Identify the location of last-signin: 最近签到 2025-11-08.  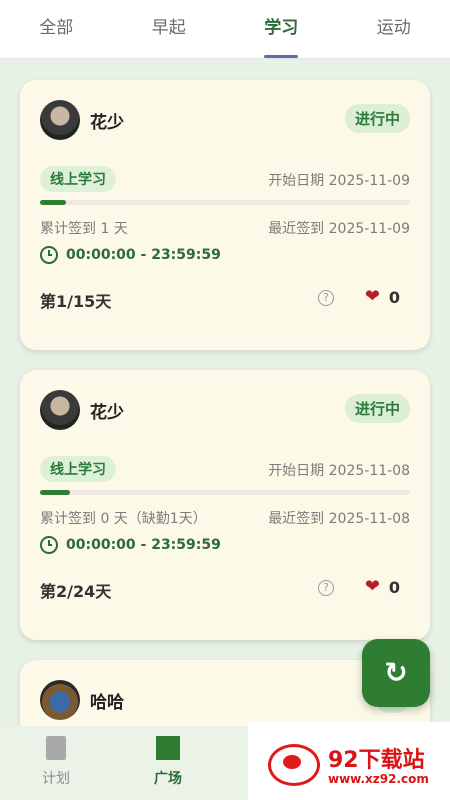
(339, 519).